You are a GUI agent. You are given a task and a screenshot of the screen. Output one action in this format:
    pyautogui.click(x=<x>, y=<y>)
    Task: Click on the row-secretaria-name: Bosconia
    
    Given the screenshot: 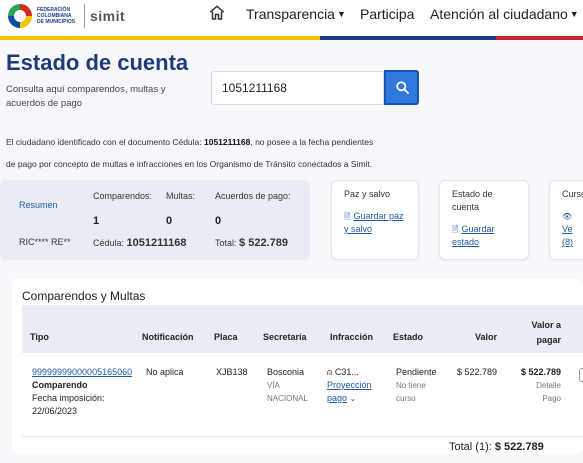 What is the action you would take?
    pyautogui.click(x=286, y=372)
    